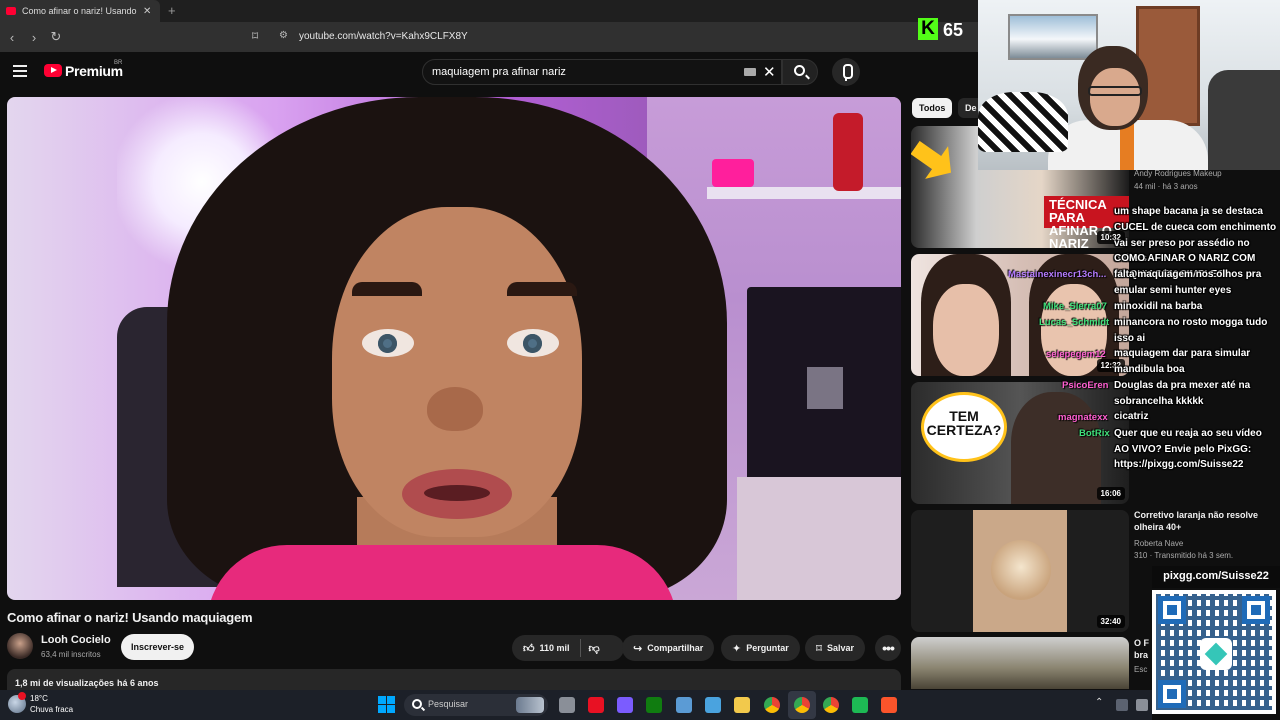  Describe the element at coordinates (733, 173) in the screenshot. I see `video-scene-box` at that location.